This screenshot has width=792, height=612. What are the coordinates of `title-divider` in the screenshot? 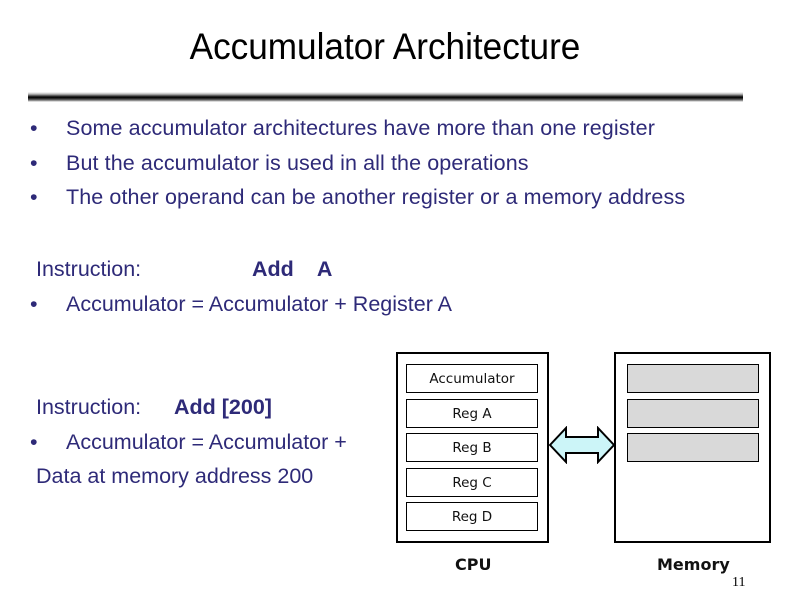 It's located at (385, 97).